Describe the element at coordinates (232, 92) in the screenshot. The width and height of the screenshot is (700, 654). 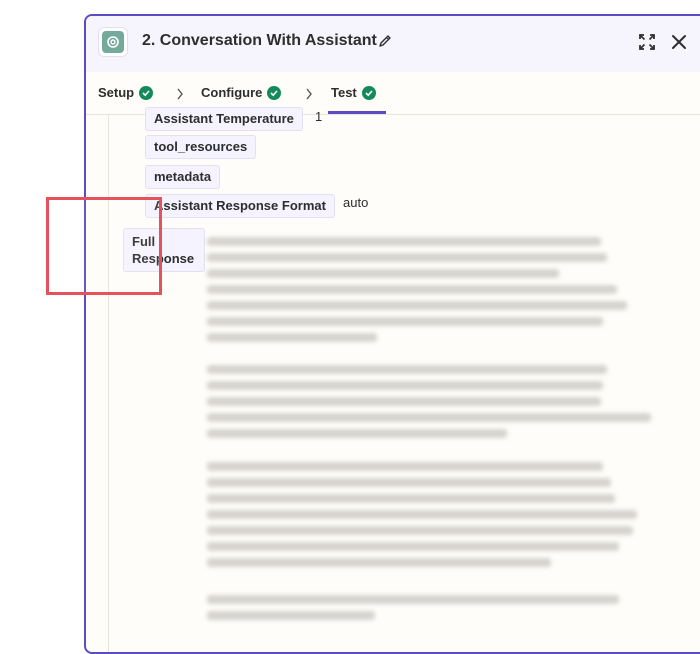
I see `tab-label: Configure` at that location.